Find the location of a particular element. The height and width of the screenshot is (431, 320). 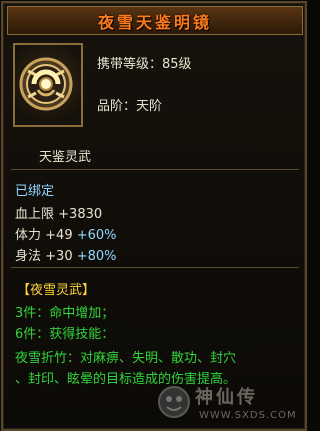

stat-agi-pct: +80% is located at coordinates (96, 256).